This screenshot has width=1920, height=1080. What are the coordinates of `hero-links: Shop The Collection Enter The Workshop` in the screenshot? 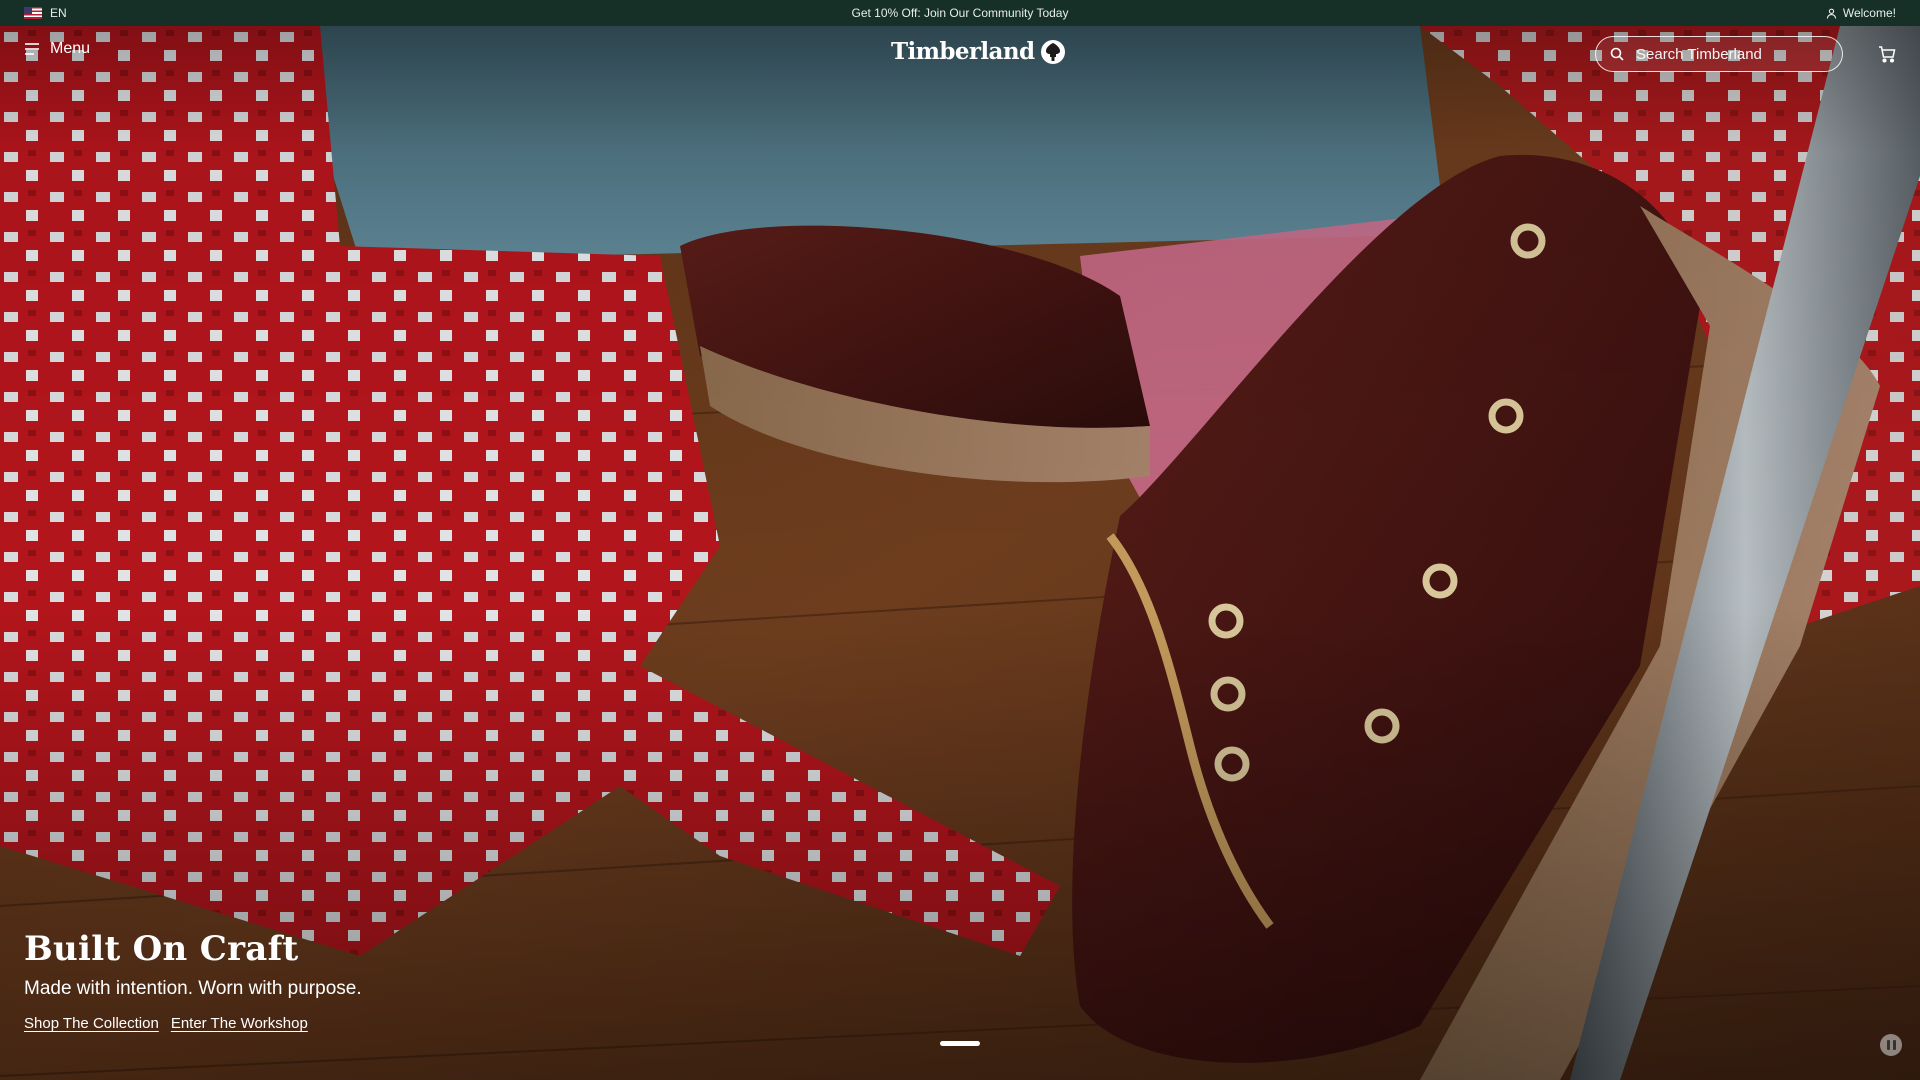 It's located at (193, 1023).